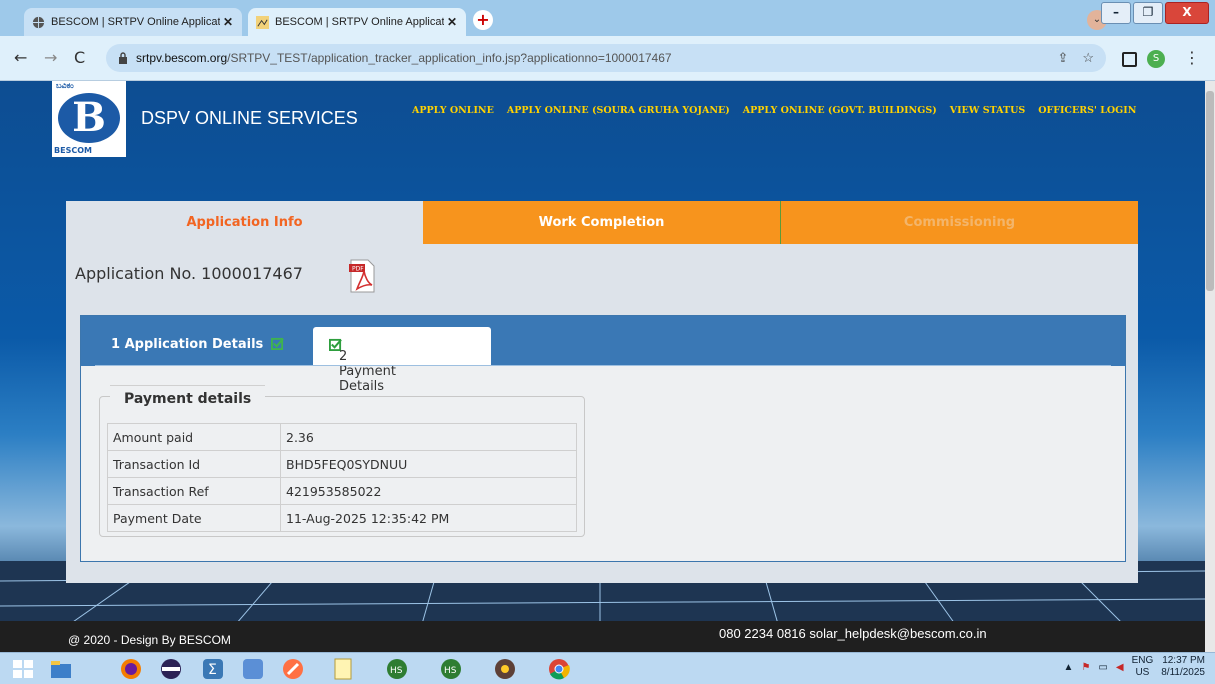  What do you see at coordinates (1116, 13) in the screenshot?
I see `minimize-button: –` at bounding box center [1116, 13].